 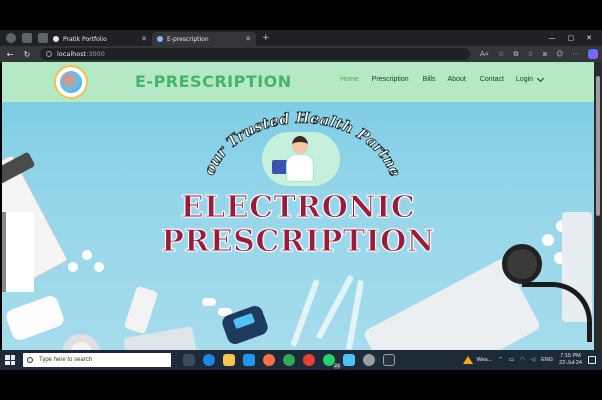 What do you see at coordinates (10, 360) in the screenshot?
I see `windows-start-icon` at bounding box center [10, 360].